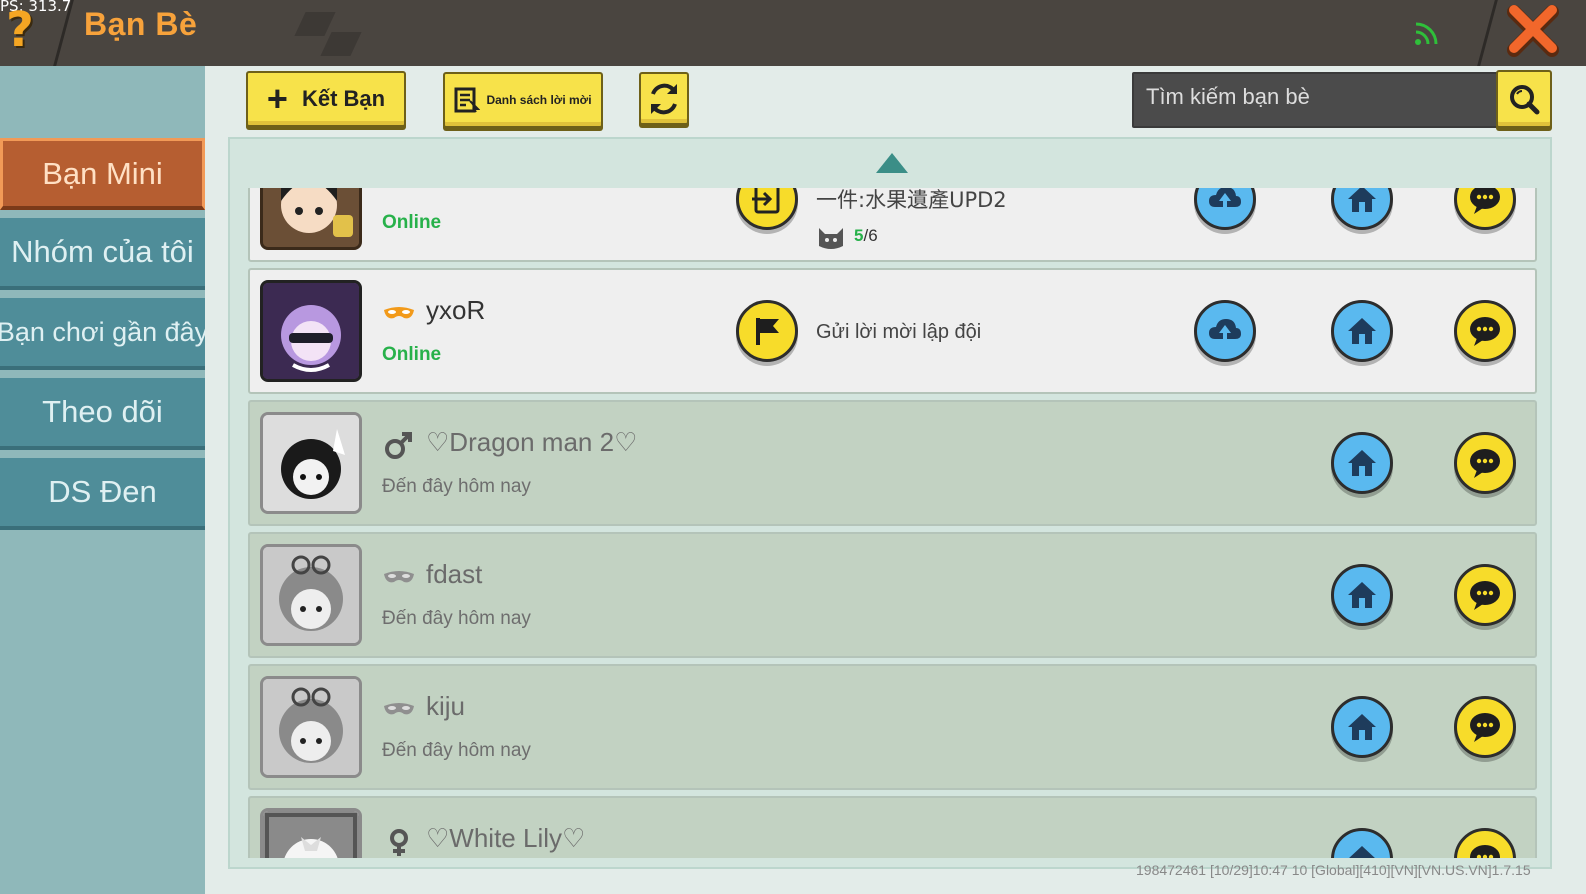 This screenshot has width=1586, height=894. I want to click on search-button, so click(1524, 99).